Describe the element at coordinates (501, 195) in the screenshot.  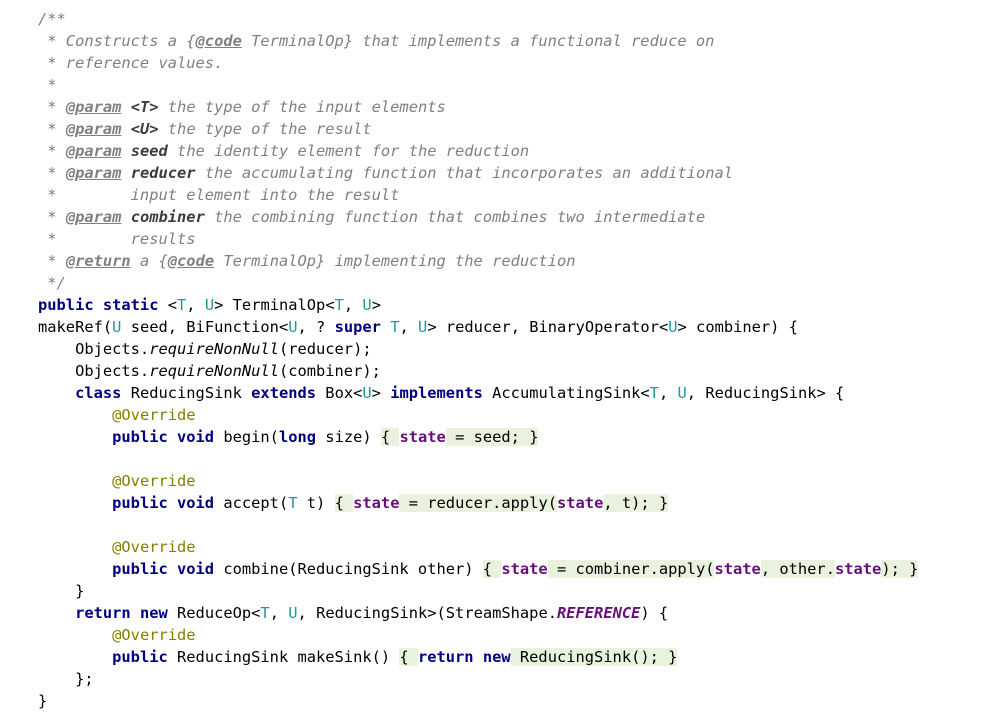
I see `code-line: * input element into the result` at that location.